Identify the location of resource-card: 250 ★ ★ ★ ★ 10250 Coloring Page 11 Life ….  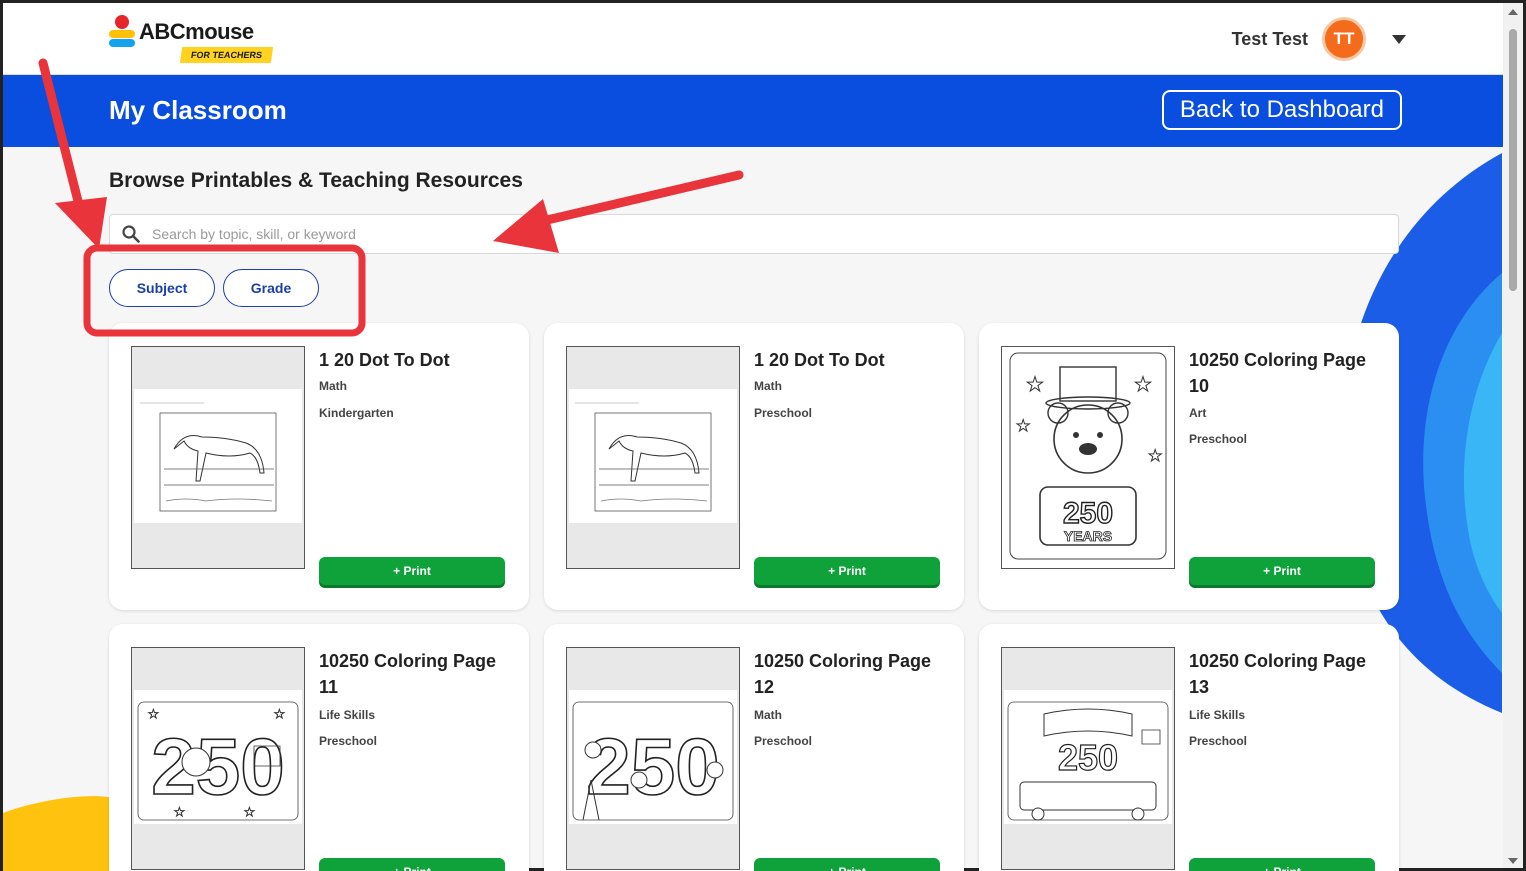
(319, 747).